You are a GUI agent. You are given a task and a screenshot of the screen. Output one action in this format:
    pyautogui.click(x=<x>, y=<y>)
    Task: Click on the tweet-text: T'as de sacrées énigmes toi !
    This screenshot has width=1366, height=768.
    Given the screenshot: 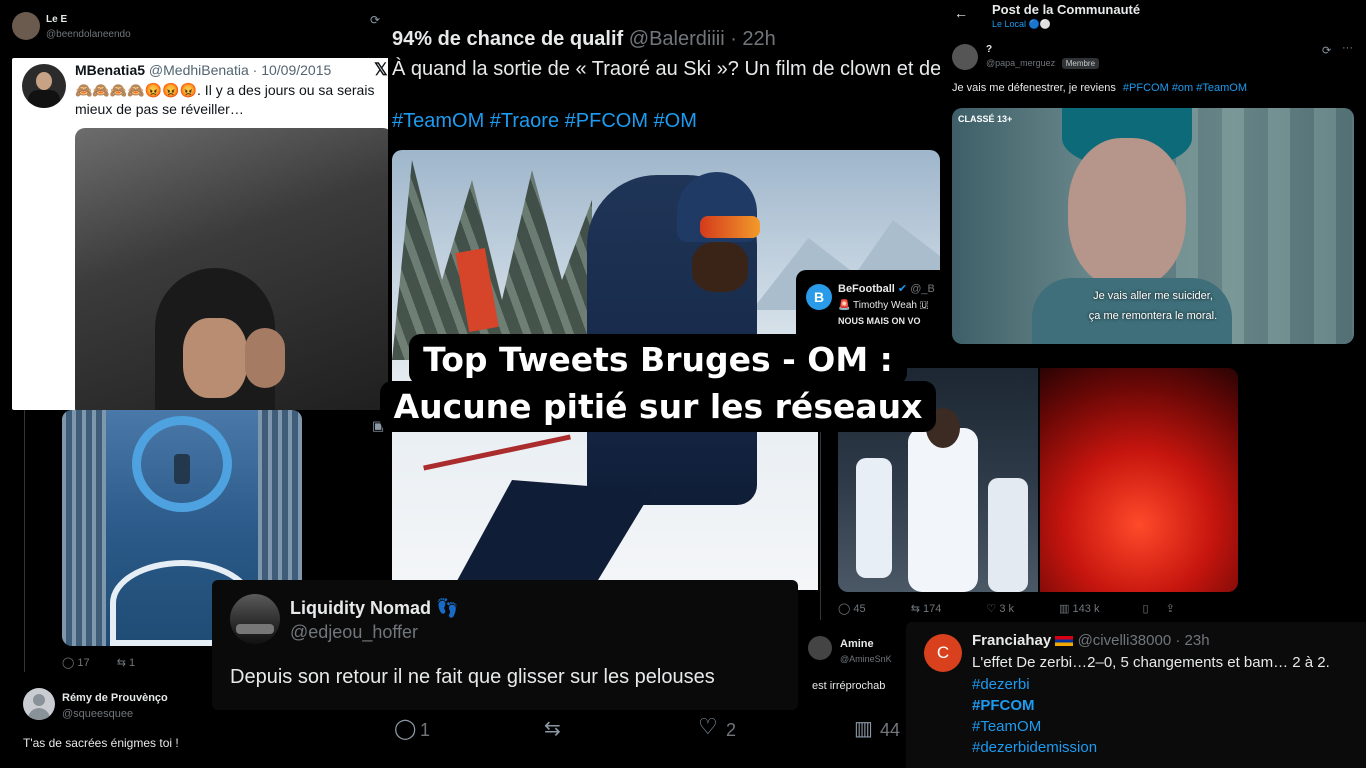 What is the action you would take?
    pyautogui.click(x=101, y=743)
    